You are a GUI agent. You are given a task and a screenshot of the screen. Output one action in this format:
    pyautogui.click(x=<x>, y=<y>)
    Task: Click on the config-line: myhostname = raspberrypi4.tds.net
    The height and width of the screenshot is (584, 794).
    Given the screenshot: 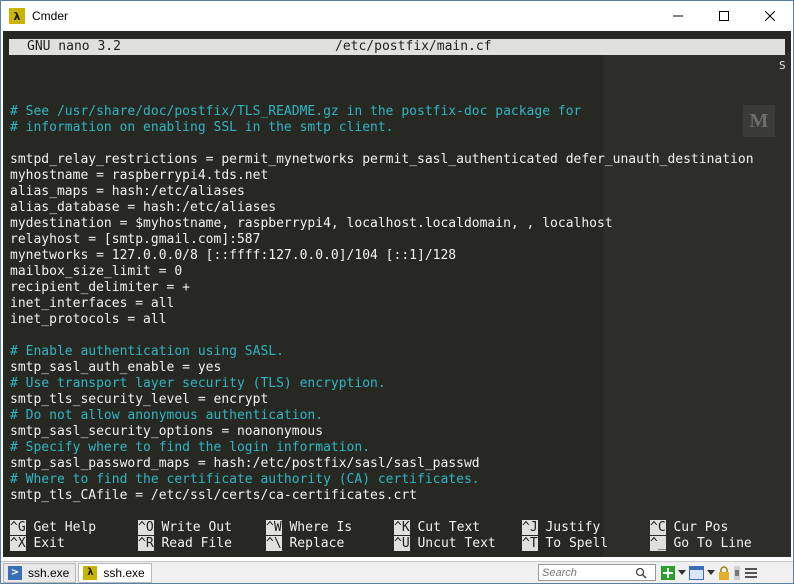 What is the action you would take?
    pyautogui.click(x=139, y=175)
    